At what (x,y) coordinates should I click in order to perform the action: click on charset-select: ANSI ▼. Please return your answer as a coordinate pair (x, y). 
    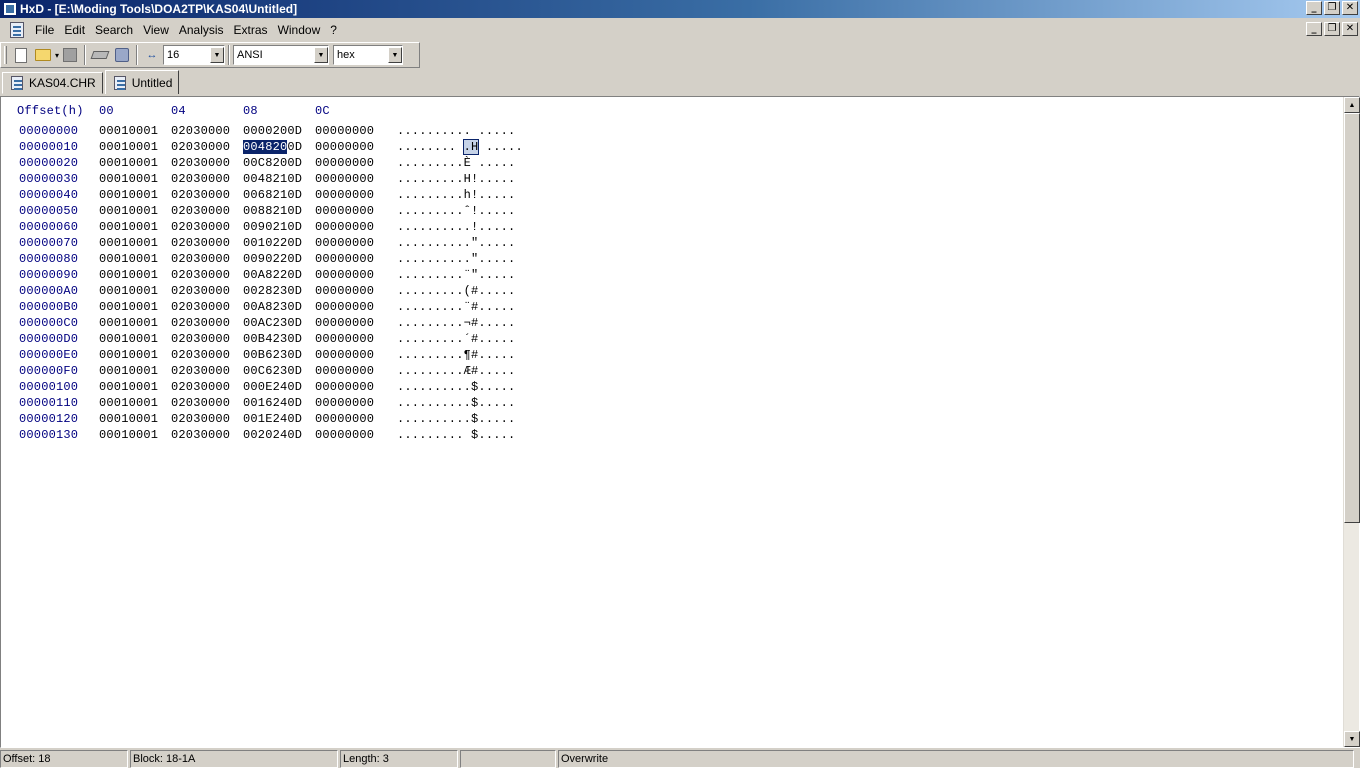
    Looking at the image, I should click on (281, 55).